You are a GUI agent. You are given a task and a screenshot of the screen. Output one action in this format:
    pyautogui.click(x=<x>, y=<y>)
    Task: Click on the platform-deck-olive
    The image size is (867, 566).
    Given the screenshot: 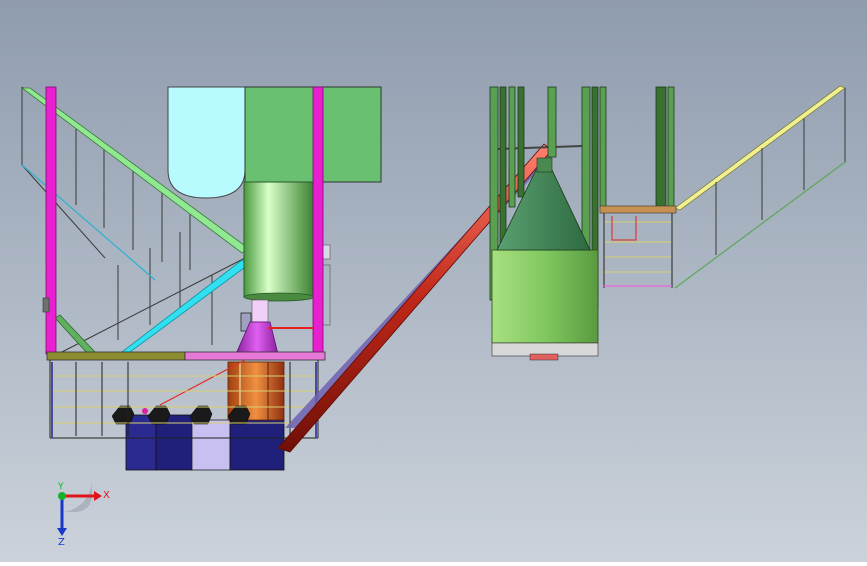 What is the action you would take?
    pyautogui.click(x=116, y=356)
    